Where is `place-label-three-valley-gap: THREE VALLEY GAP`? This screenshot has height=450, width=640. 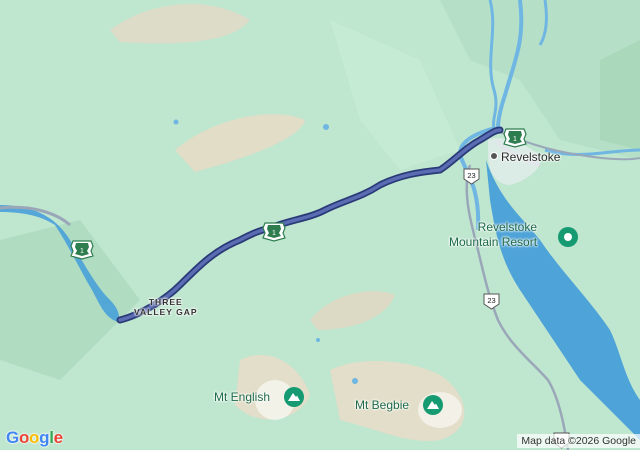 place-label-three-valley-gap: THREE VALLEY GAP is located at coordinates (166, 307).